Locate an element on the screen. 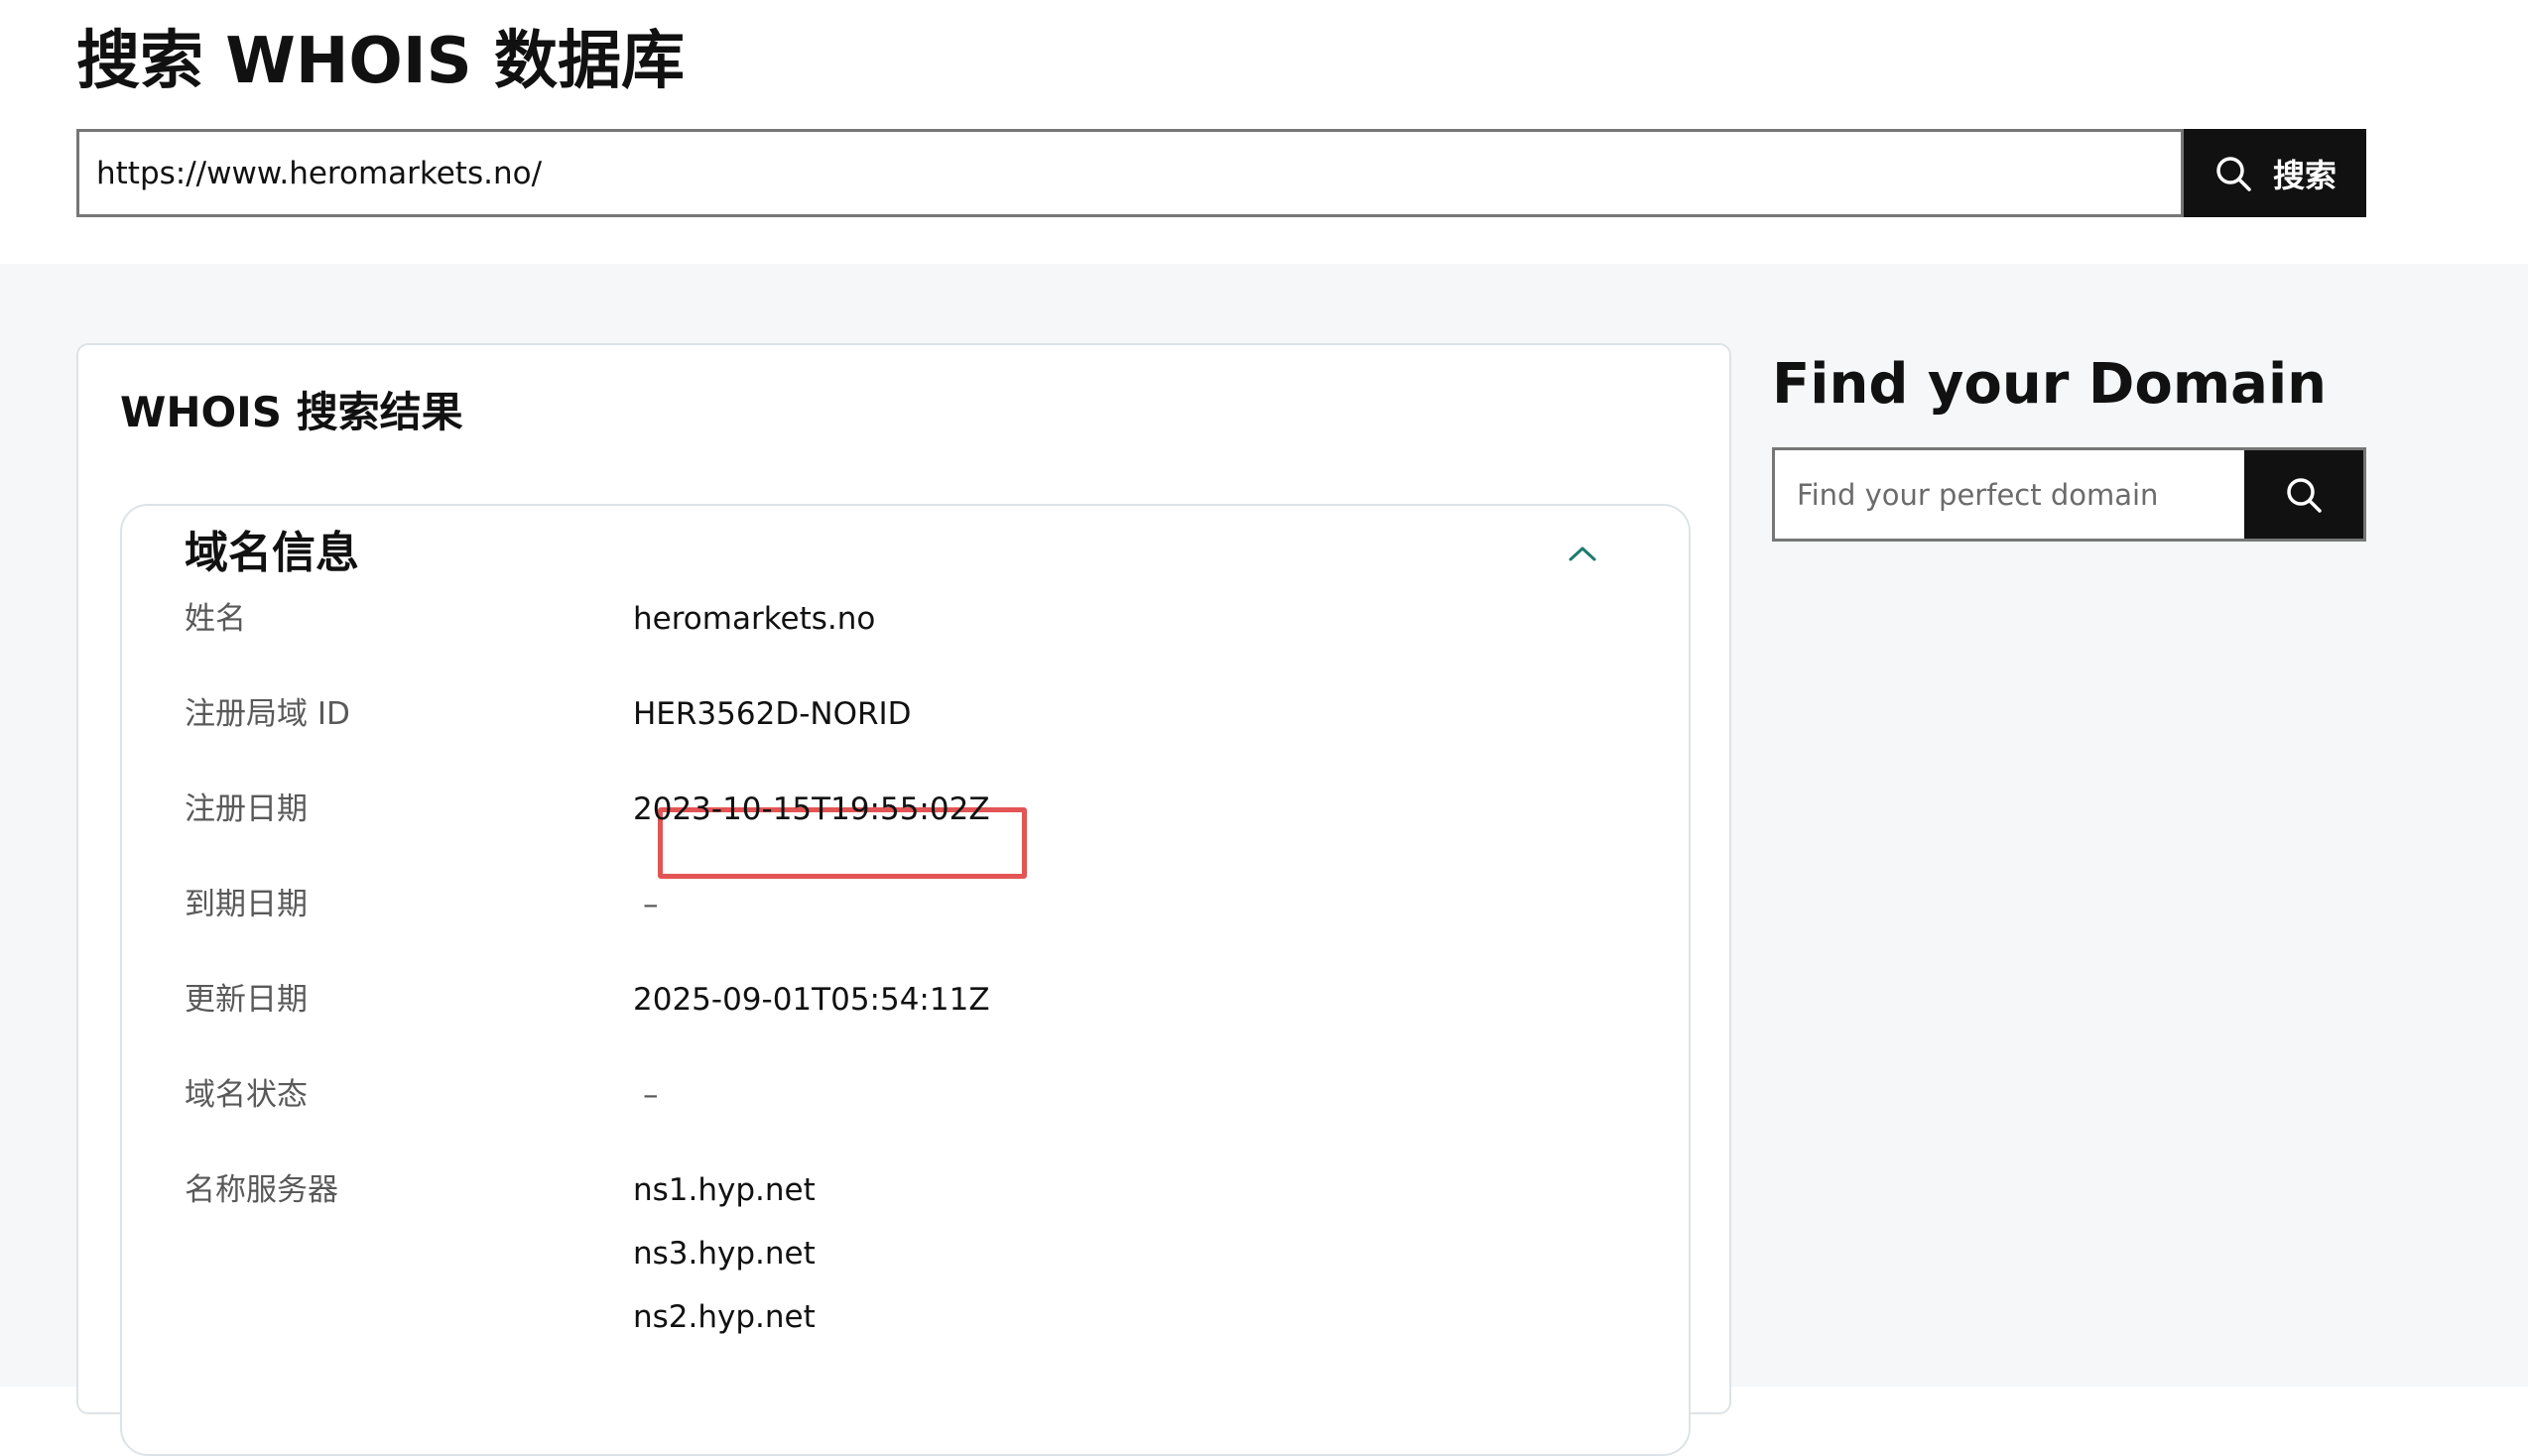  row-label-domain-status: 域名状态 is located at coordinates (246, 1095).